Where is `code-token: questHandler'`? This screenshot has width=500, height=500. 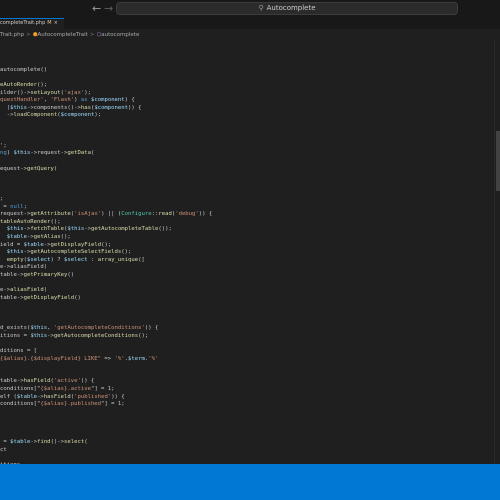
code-token: questHandler' is located at coordinates (22, 100).